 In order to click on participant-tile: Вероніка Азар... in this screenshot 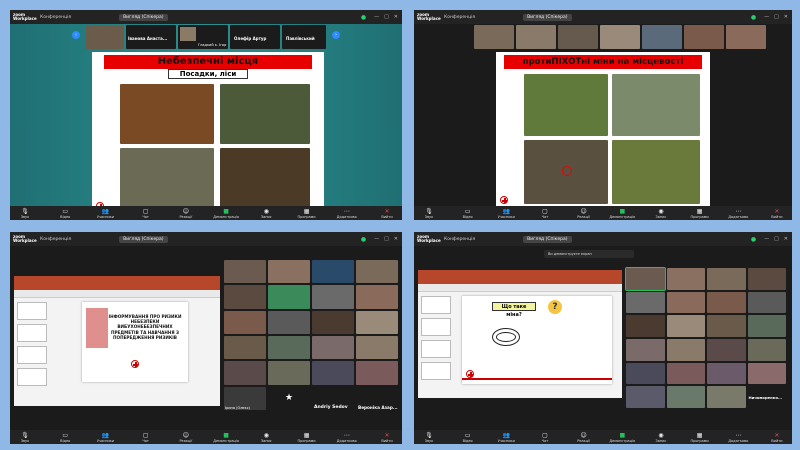, I will do `click(377, 398)`.